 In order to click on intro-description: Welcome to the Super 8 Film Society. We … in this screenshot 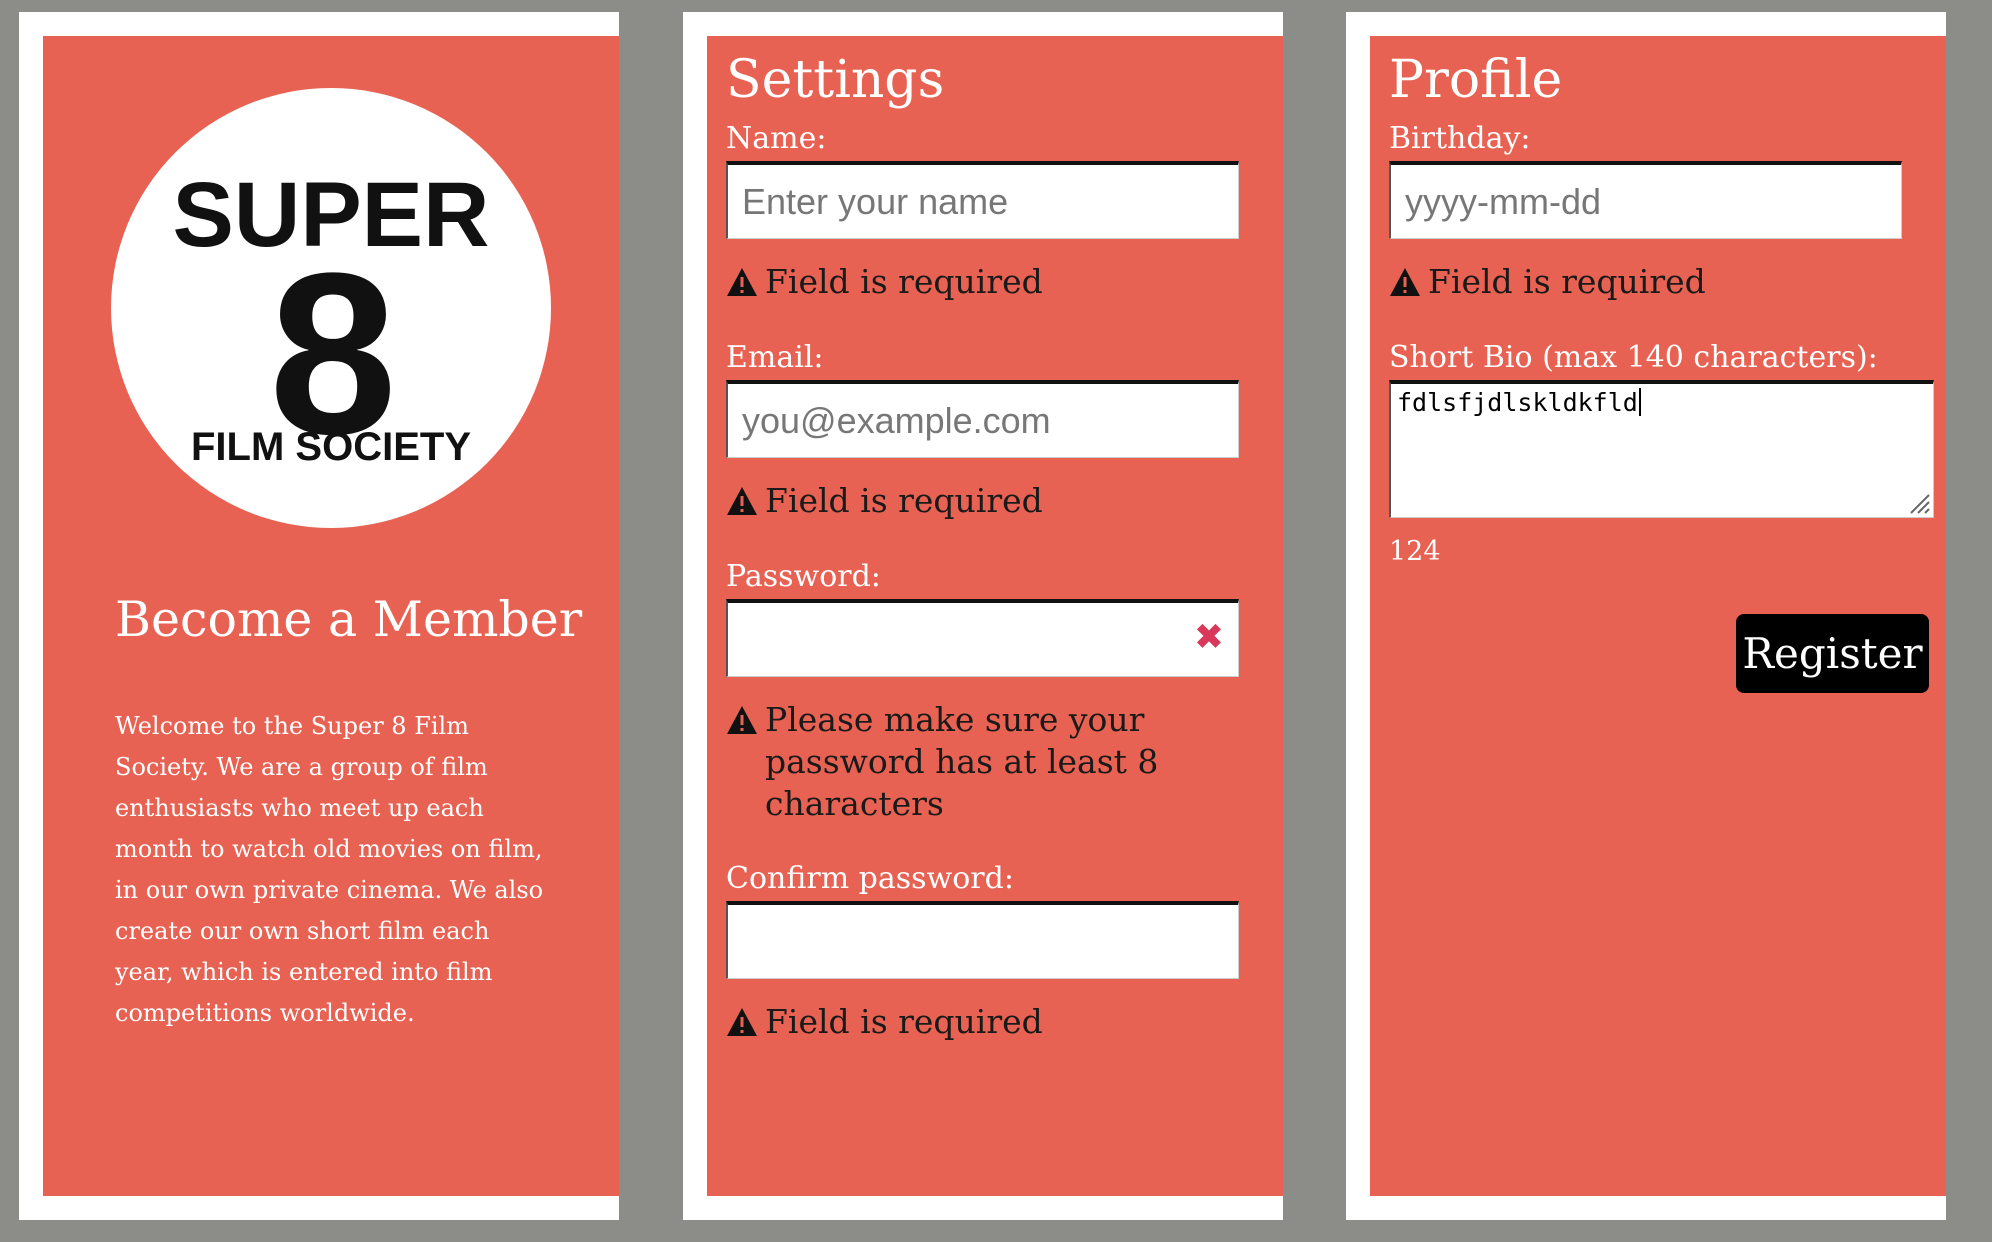, I will do `click(329, 869)`.